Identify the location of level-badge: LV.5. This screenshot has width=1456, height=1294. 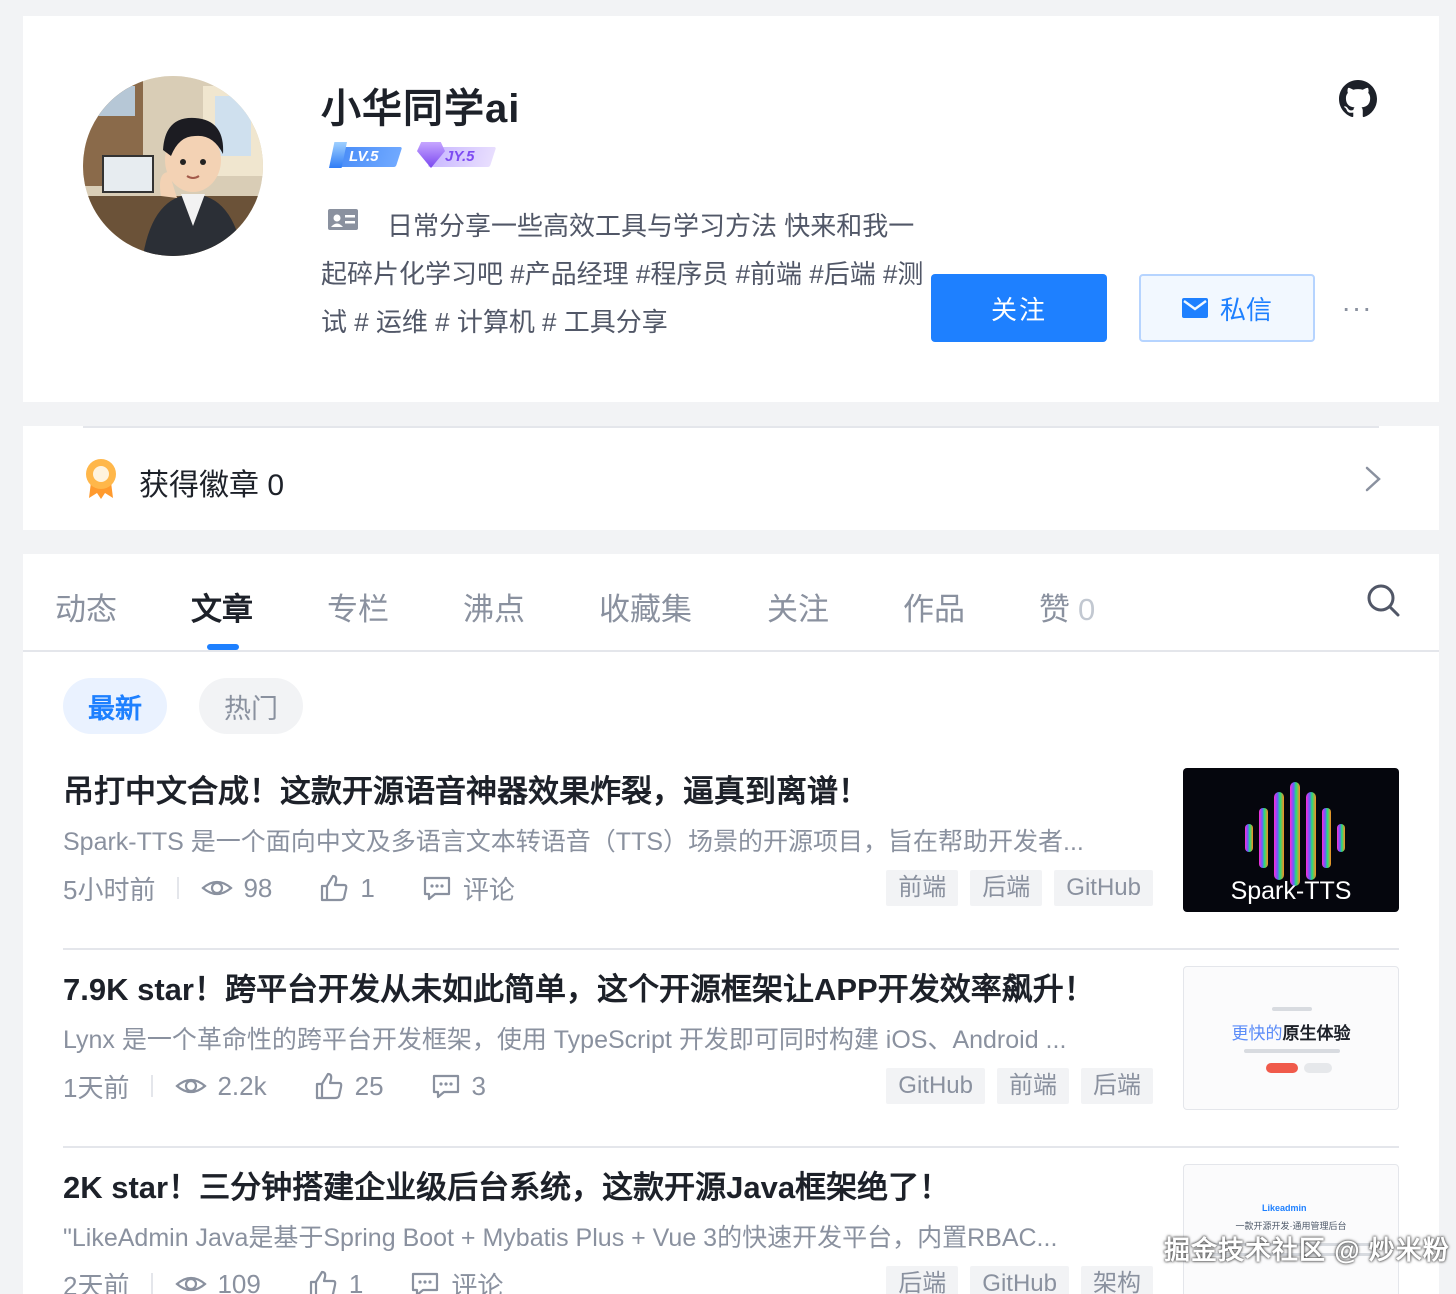
(366, 155).